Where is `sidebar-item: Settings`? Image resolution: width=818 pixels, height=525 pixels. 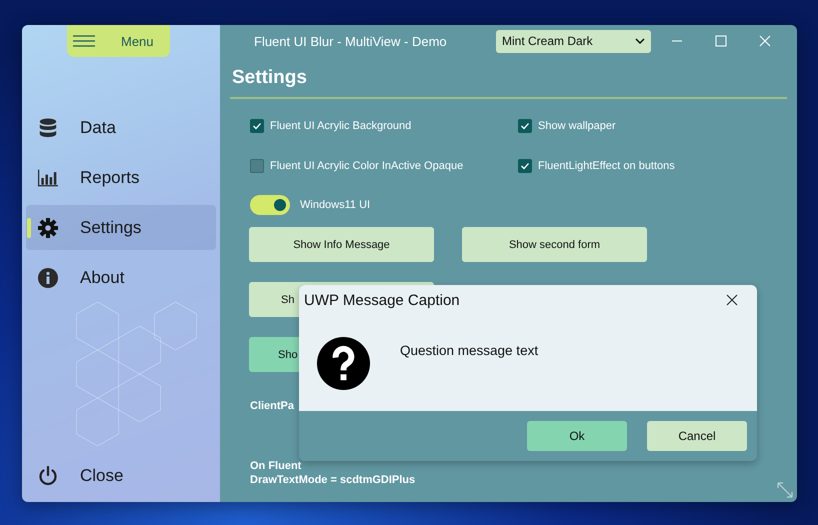
sidebar-item: Settings is located at coordinates (121, 227).